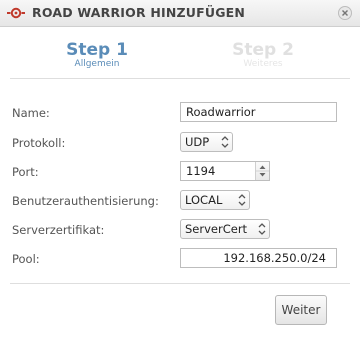 This screenshot has height=339, width=360. Describe the element at coordinates (97, 50) in the screenshot. I see `step-1-title: Step 1` at that location.